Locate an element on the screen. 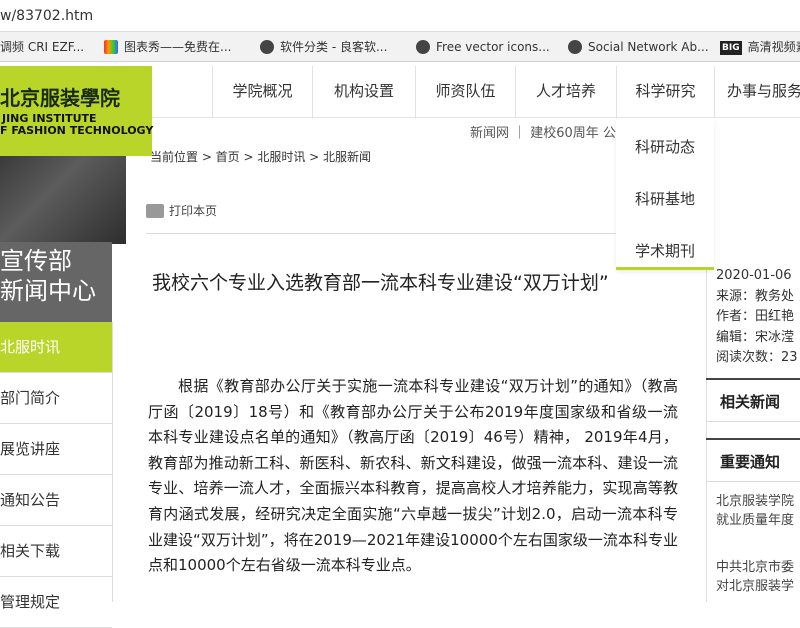  article-source: 来源：教务处 is located at coordinates (755, 296).